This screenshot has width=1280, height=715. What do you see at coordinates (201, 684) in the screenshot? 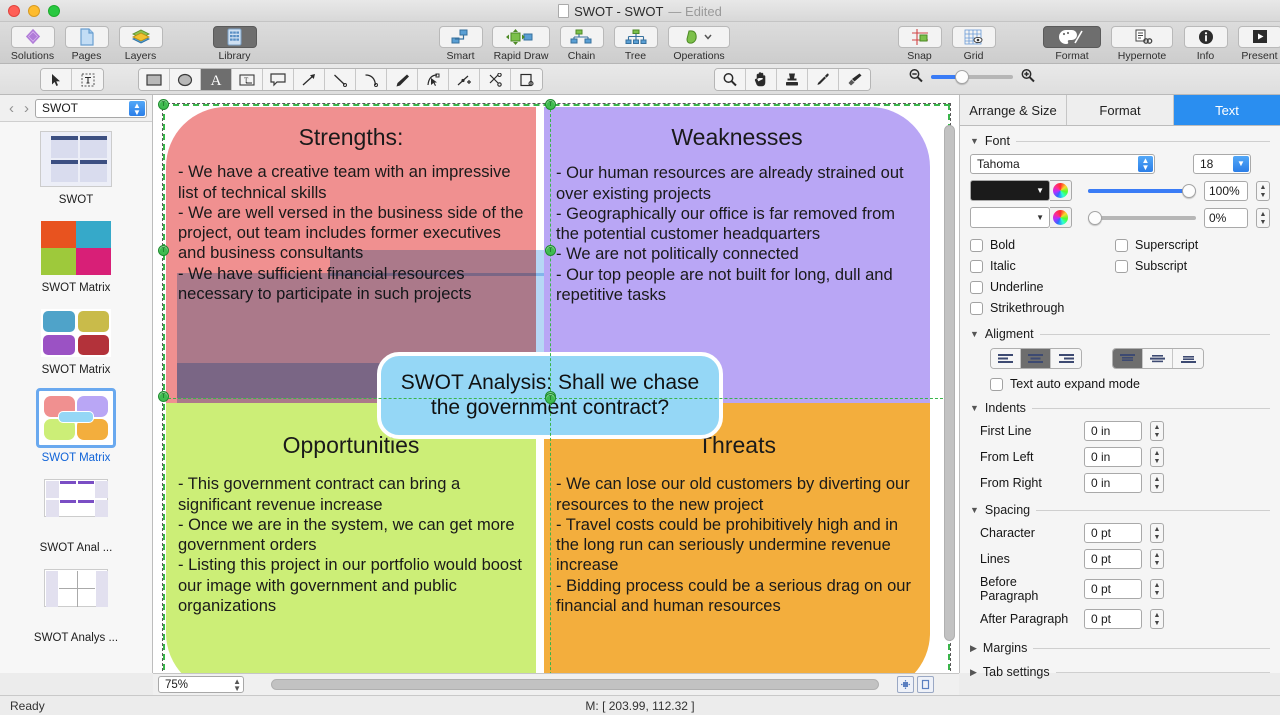
I see `zoom-level-field: 75% ▲ ▼` at bounding box center [201, 684].